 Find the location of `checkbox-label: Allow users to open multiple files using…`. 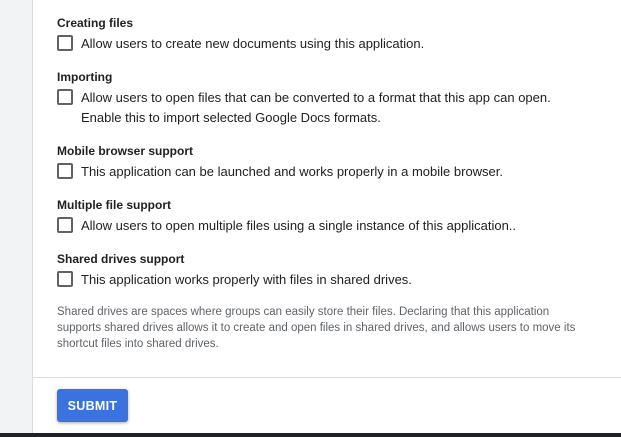

checkbox-label: Allow users to open multiple files using… is located at coordinates (299, 225).